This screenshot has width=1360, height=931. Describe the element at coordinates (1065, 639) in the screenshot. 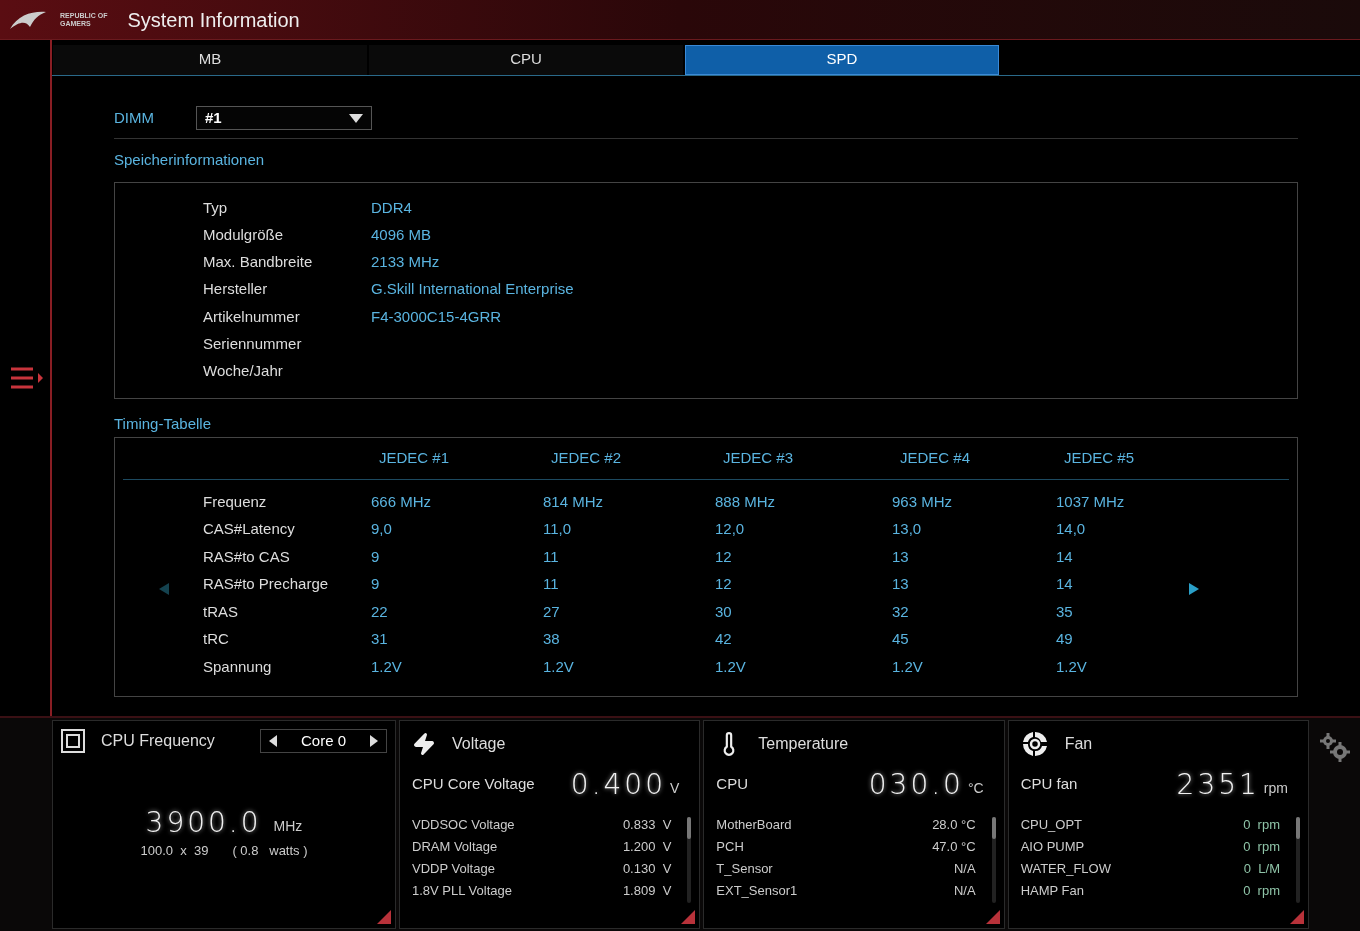

I see `table-cell-text: 49` at that location.